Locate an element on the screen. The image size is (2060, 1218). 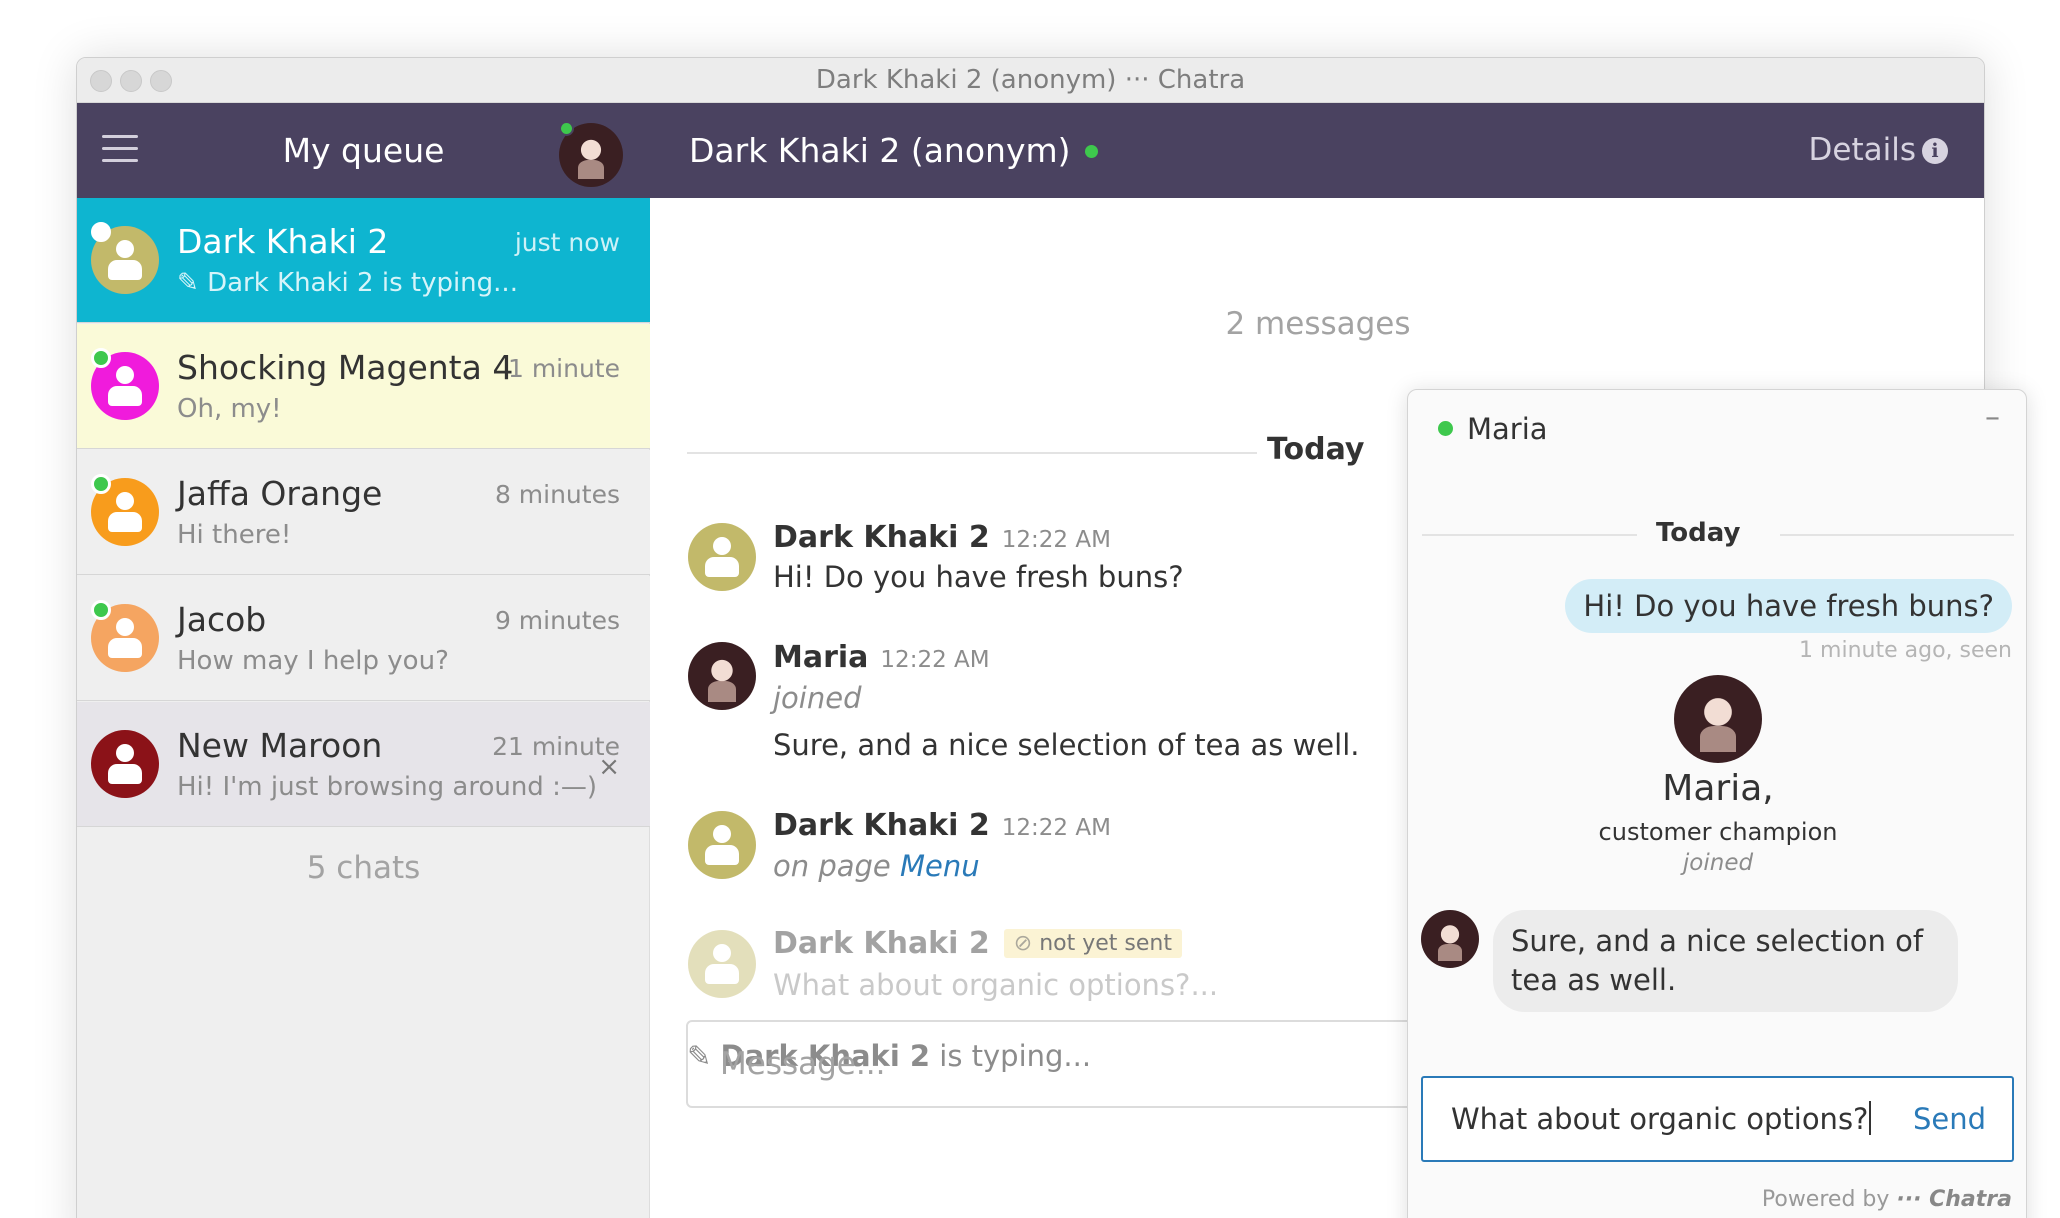
seen-status: 1 minute ago, seen is located at coordinates (1905, 650).